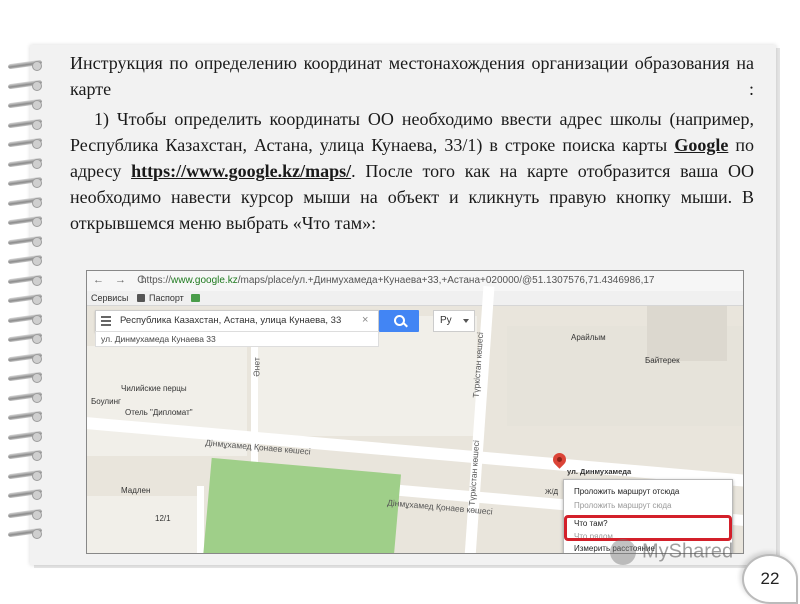 This screenshot has width=800, height=604. Describe the element at coordinates (27, 309) in the screenshot. I see `spiral-binding` at that location.